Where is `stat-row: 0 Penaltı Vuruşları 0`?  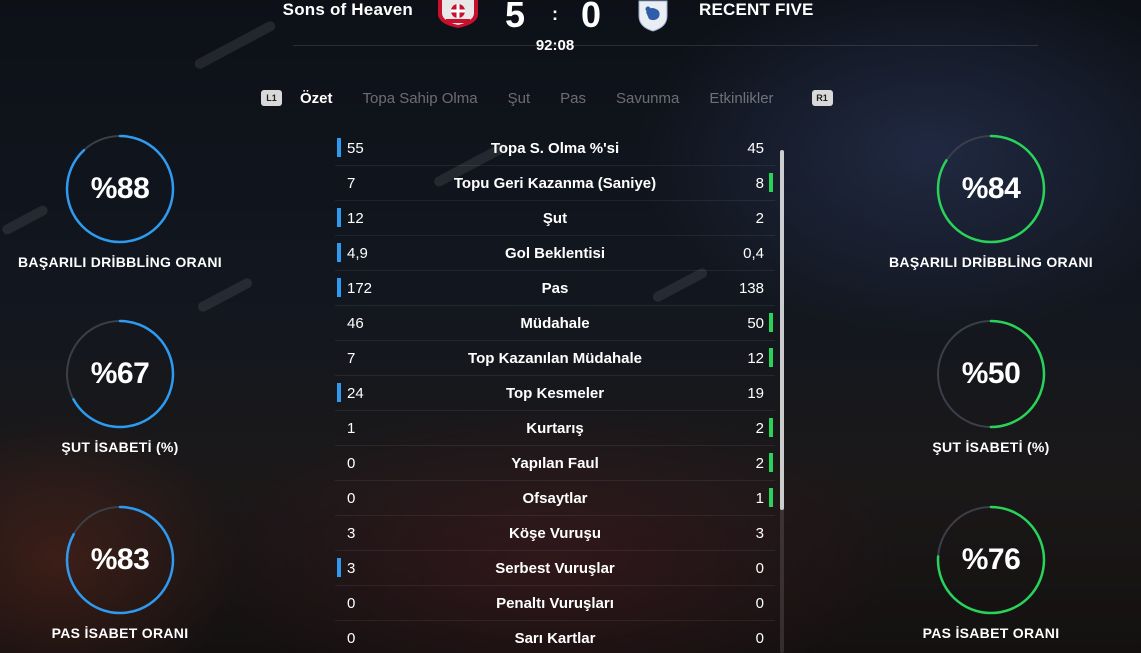
stat-row: 0 Penaltı Vuruşları 0 is located at coordinates (555, 603).